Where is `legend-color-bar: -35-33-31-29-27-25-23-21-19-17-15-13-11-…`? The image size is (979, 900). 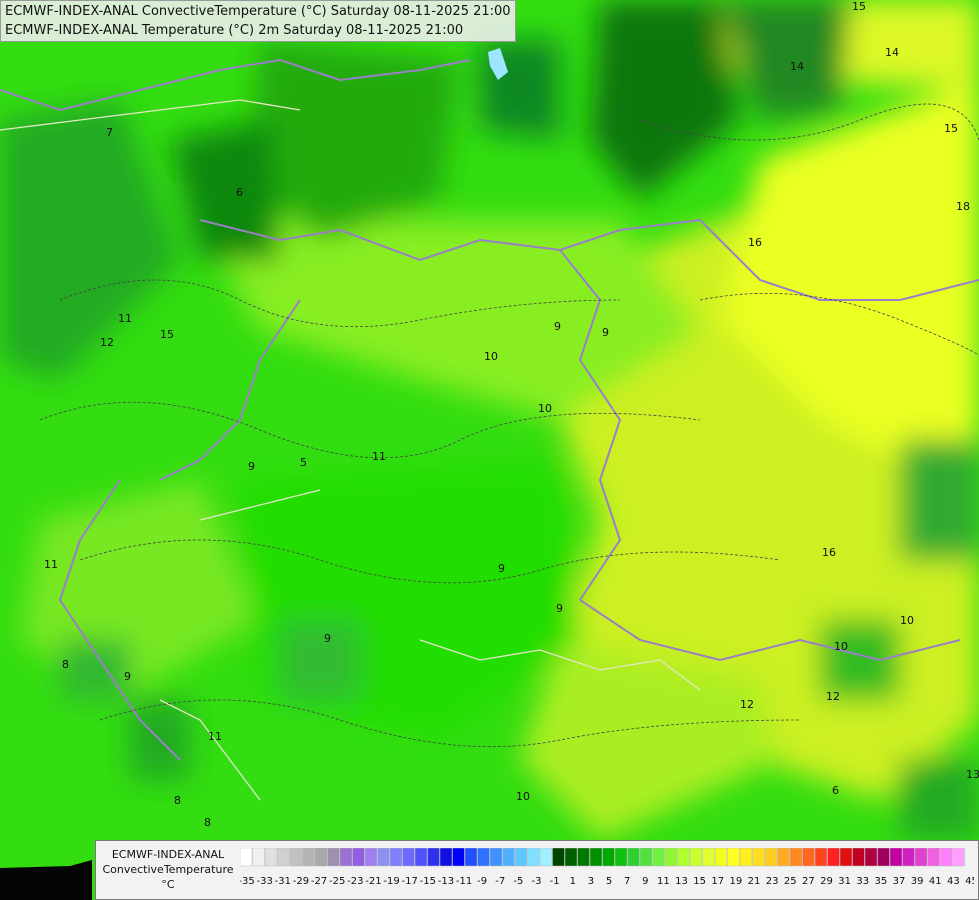
legend-color-bar: -35-33-31-29-27-25-23-21-19-17-15-13-11-… is located at coordinates (607, 871).